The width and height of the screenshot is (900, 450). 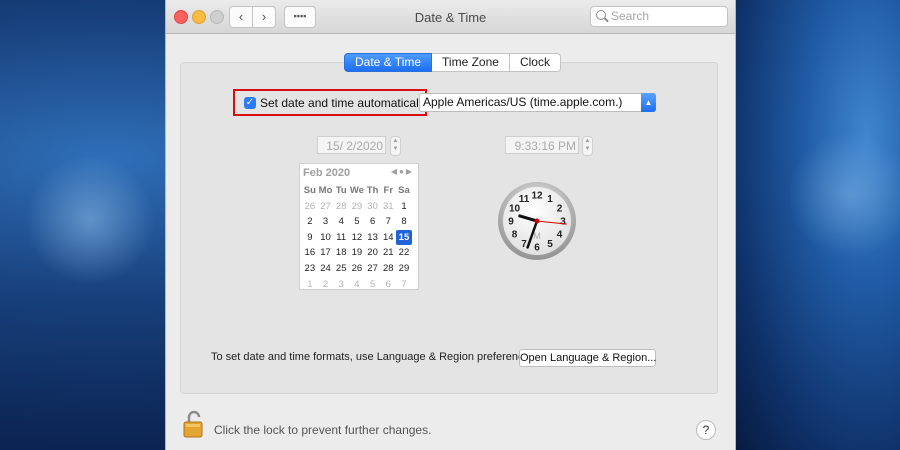 What do you see at coordinates (511, 222) in the screenshot?
I see `clock-number: 9` at bounding box center [511, 222].